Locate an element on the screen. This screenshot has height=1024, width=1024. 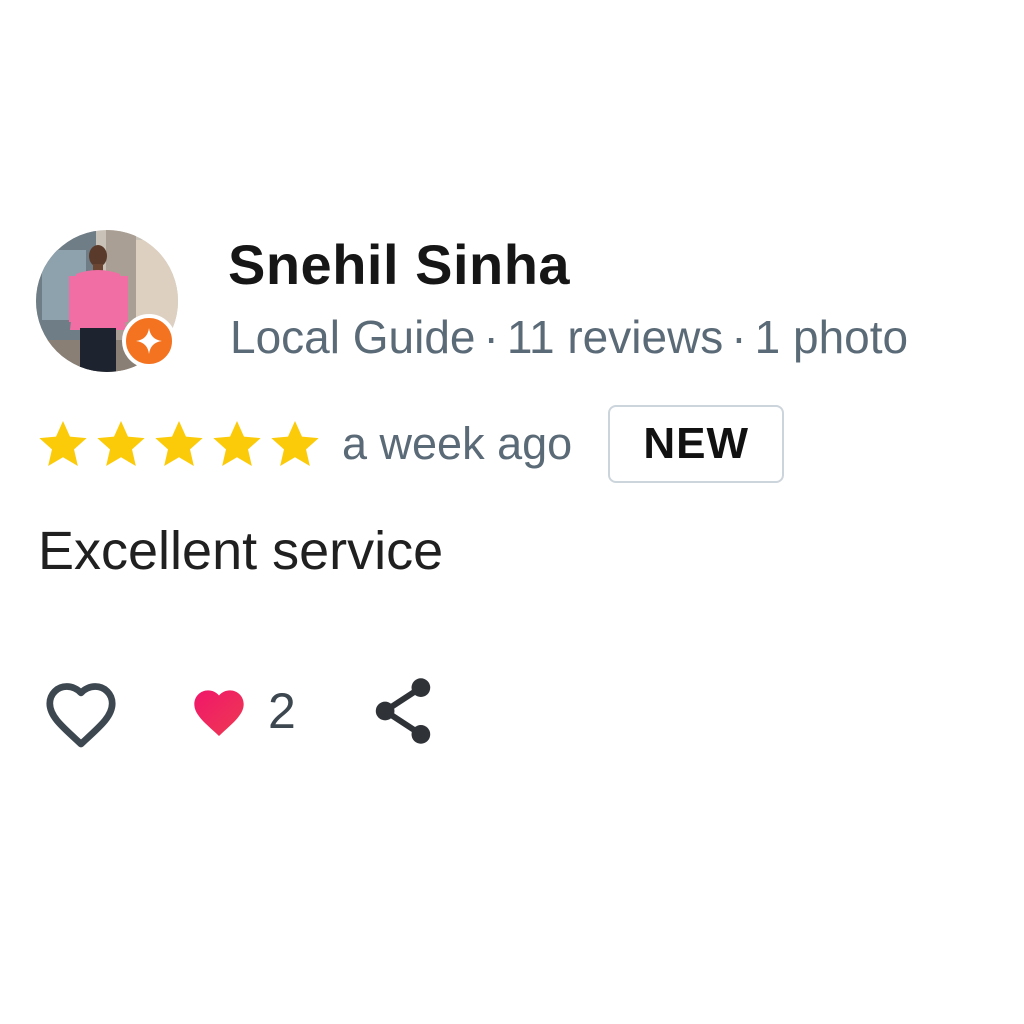
like-count: 2 is located at coordinates (242, 711).